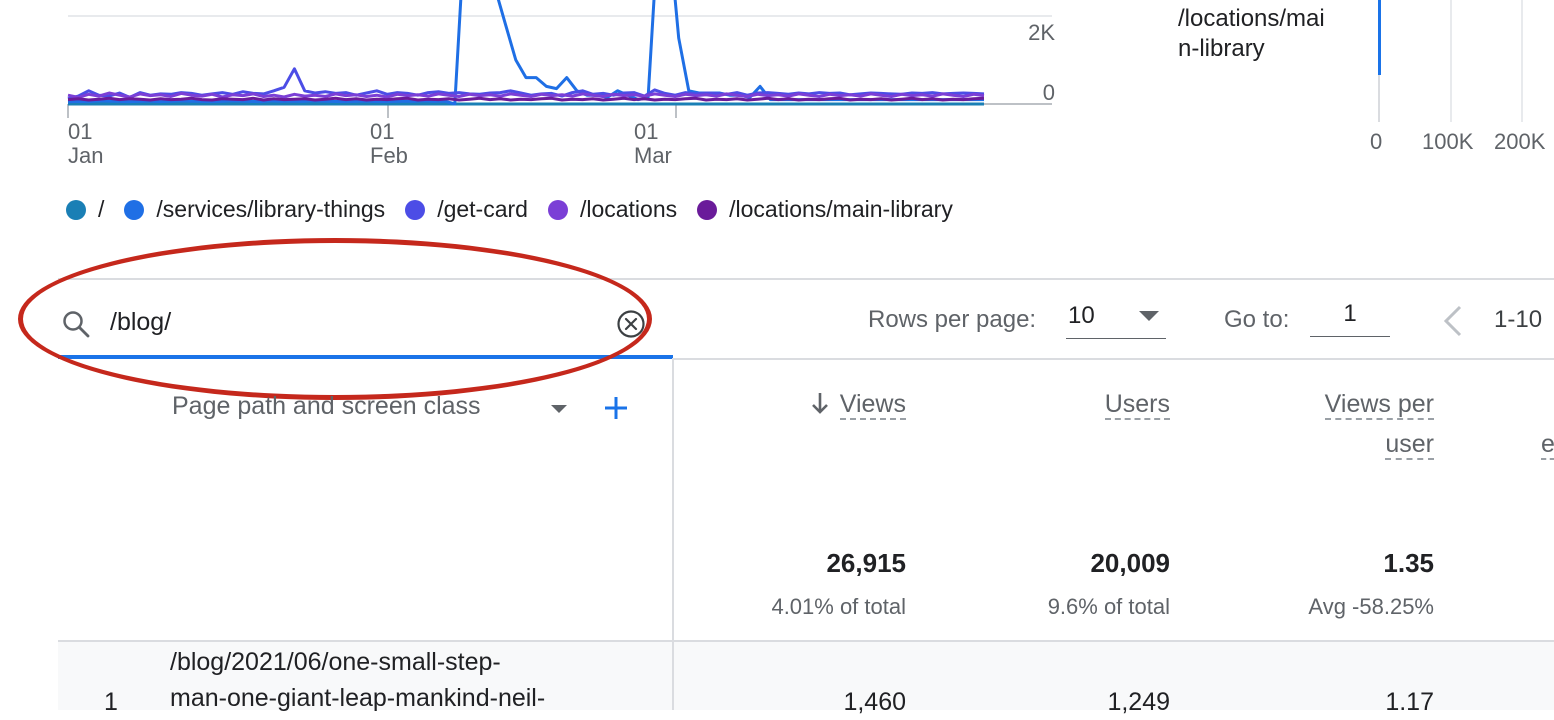 The height and width of the screenshot is (720, 1554). I want to click on legend-label: /services/library-things, so click(271, 209).